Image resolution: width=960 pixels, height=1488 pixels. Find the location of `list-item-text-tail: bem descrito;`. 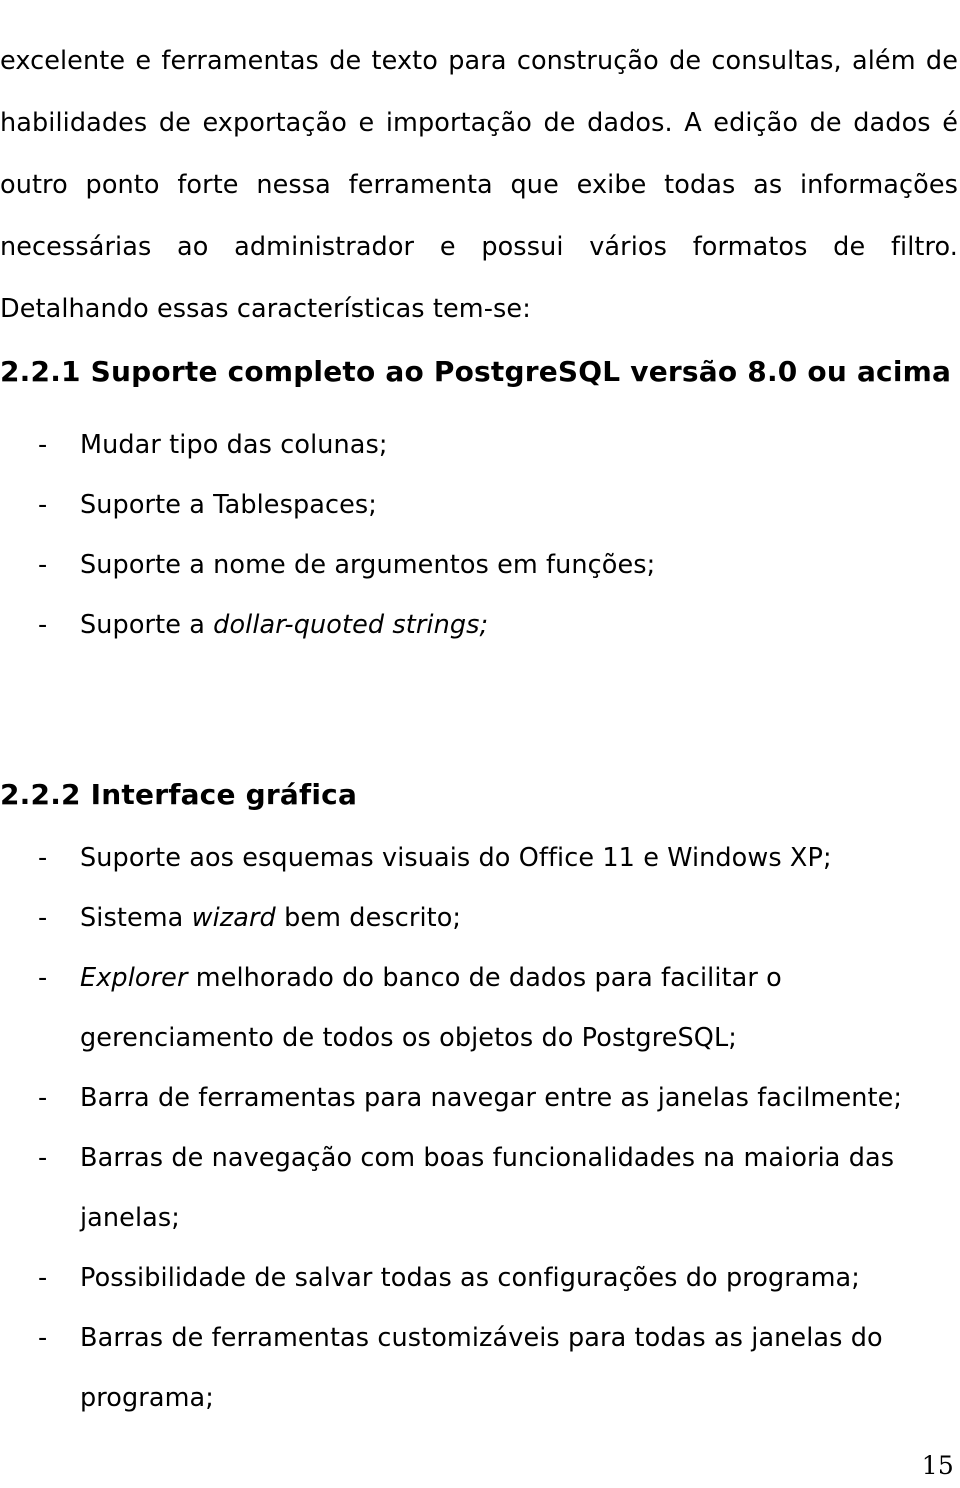

list-item-text-tail: bem descrito; is located at coordinates (368, 918).